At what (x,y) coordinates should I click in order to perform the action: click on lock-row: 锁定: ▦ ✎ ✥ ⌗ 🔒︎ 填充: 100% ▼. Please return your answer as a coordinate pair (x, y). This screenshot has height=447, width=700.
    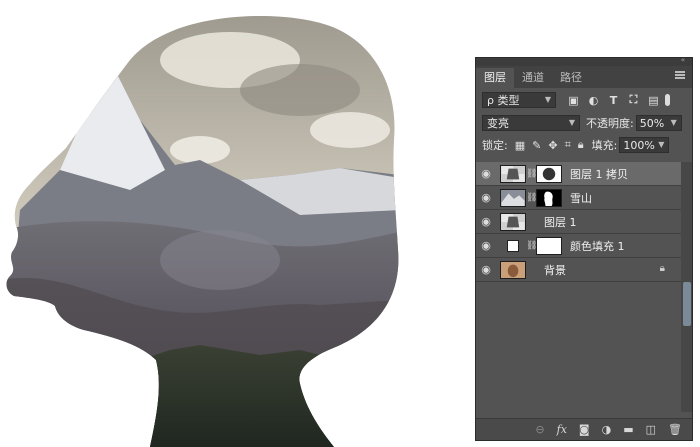
    Looking at the image, I should click on (584, 145).